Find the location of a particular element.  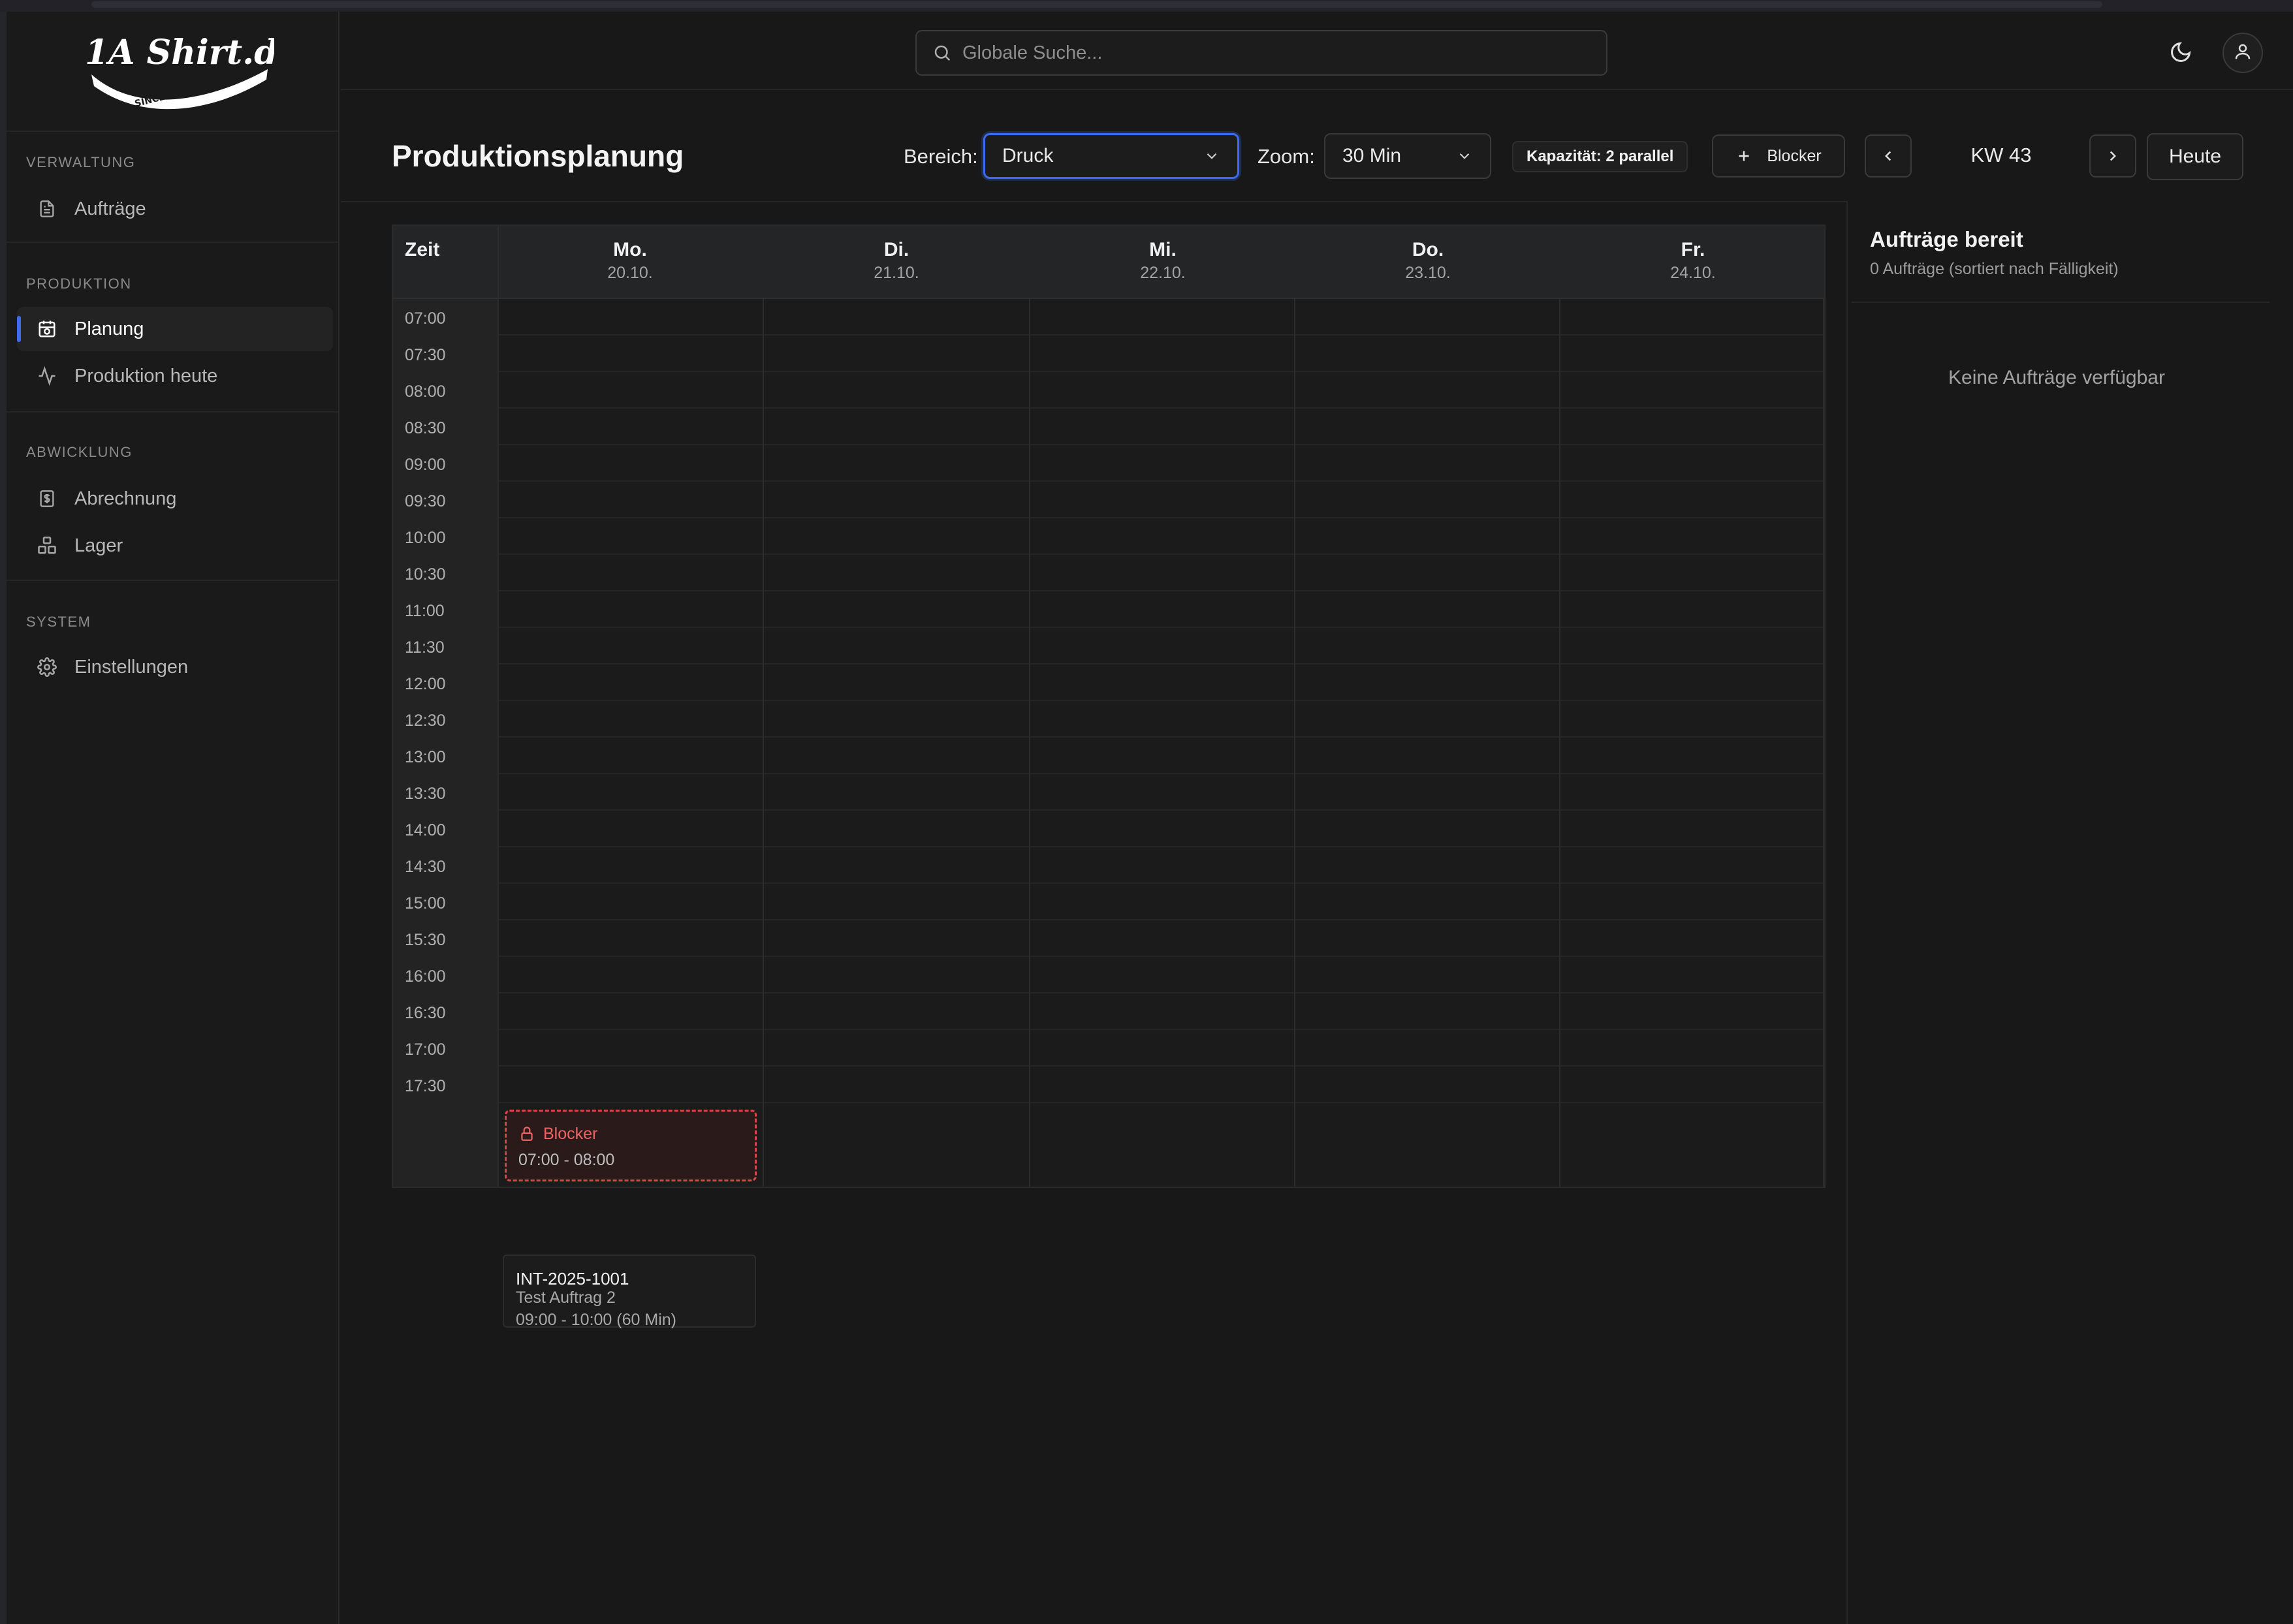

zoom-select: 30 Min is located at coordinates (1408, 156).